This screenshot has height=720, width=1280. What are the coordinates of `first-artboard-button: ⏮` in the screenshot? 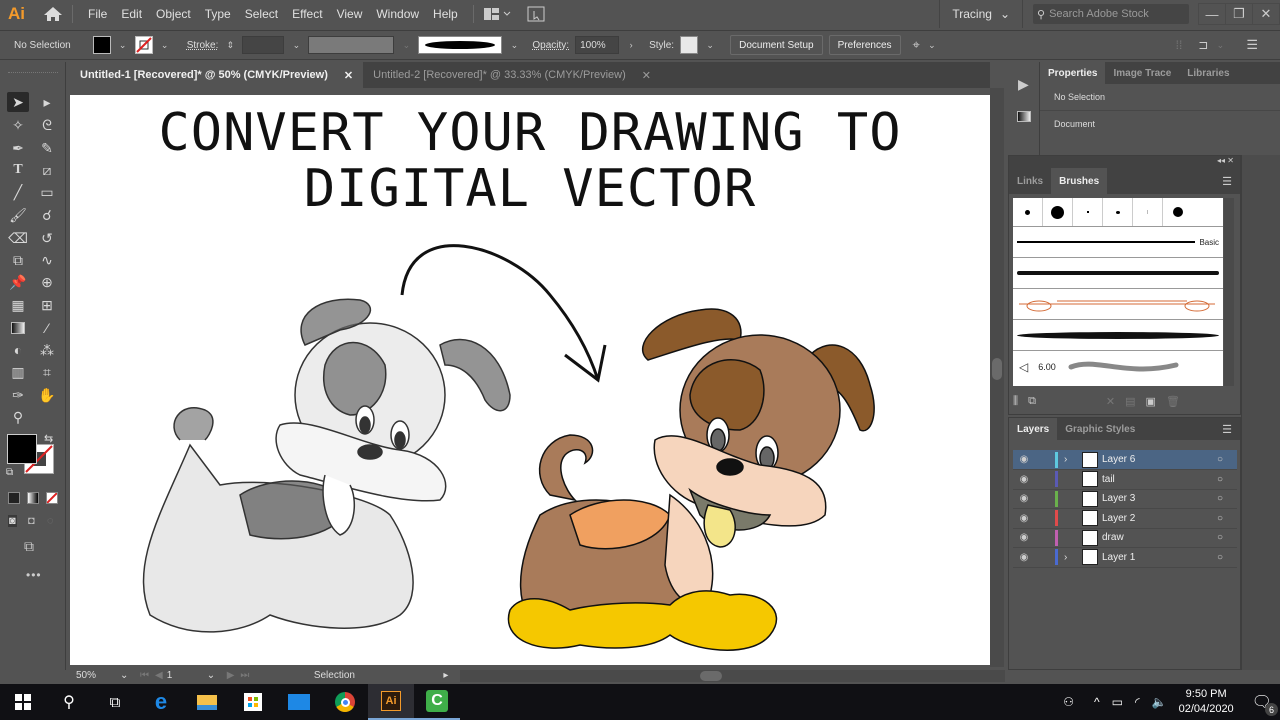 It's located at (144, 675).